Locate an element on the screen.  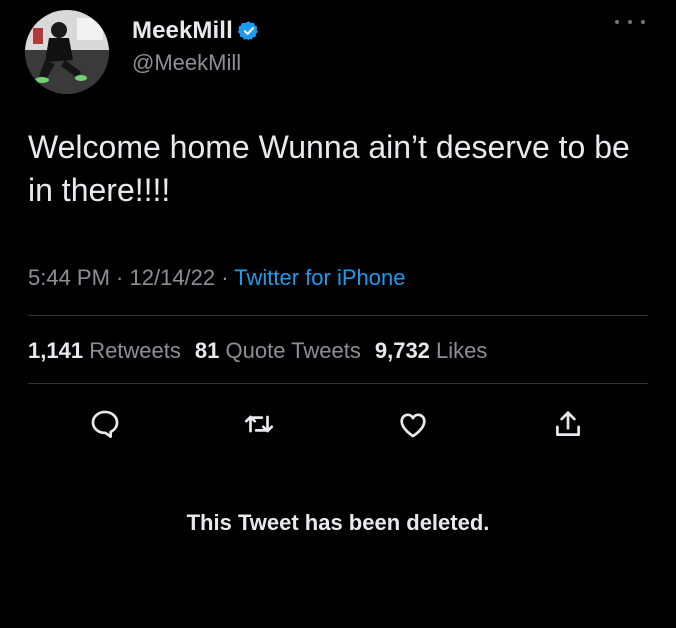
reply-button is located at coordinates (105, 424).